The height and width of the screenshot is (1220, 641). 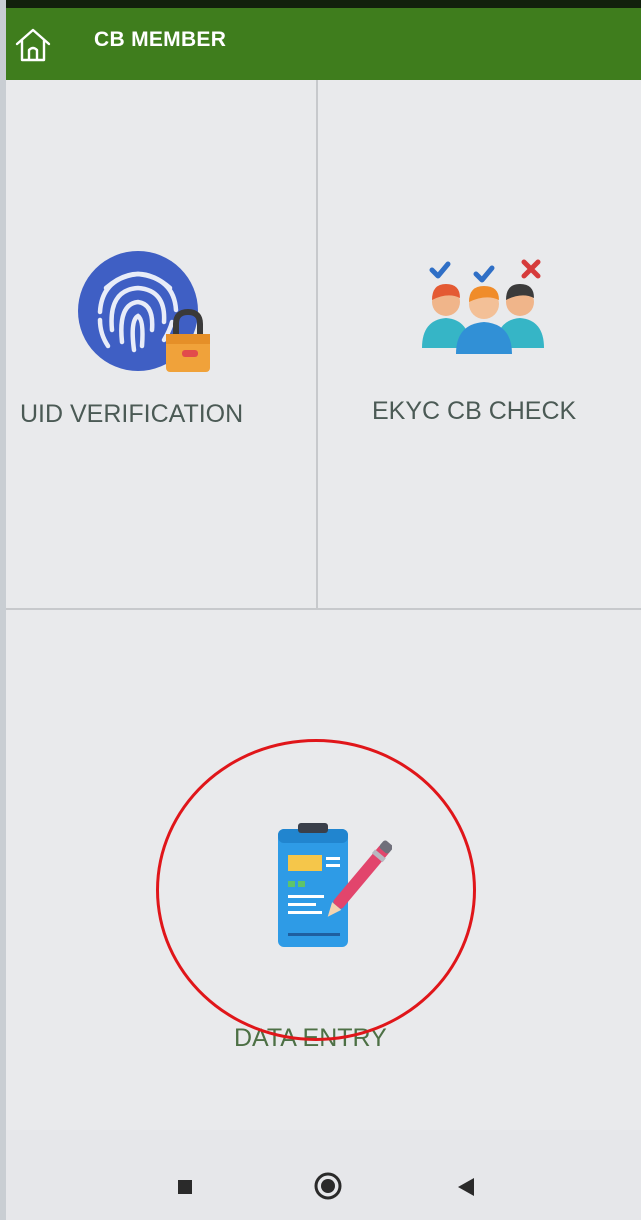 What do you see at coordinates (144, 311) in the screenshot?
I see `fingerprint-lock-icon` at bounding box center [144, 311].